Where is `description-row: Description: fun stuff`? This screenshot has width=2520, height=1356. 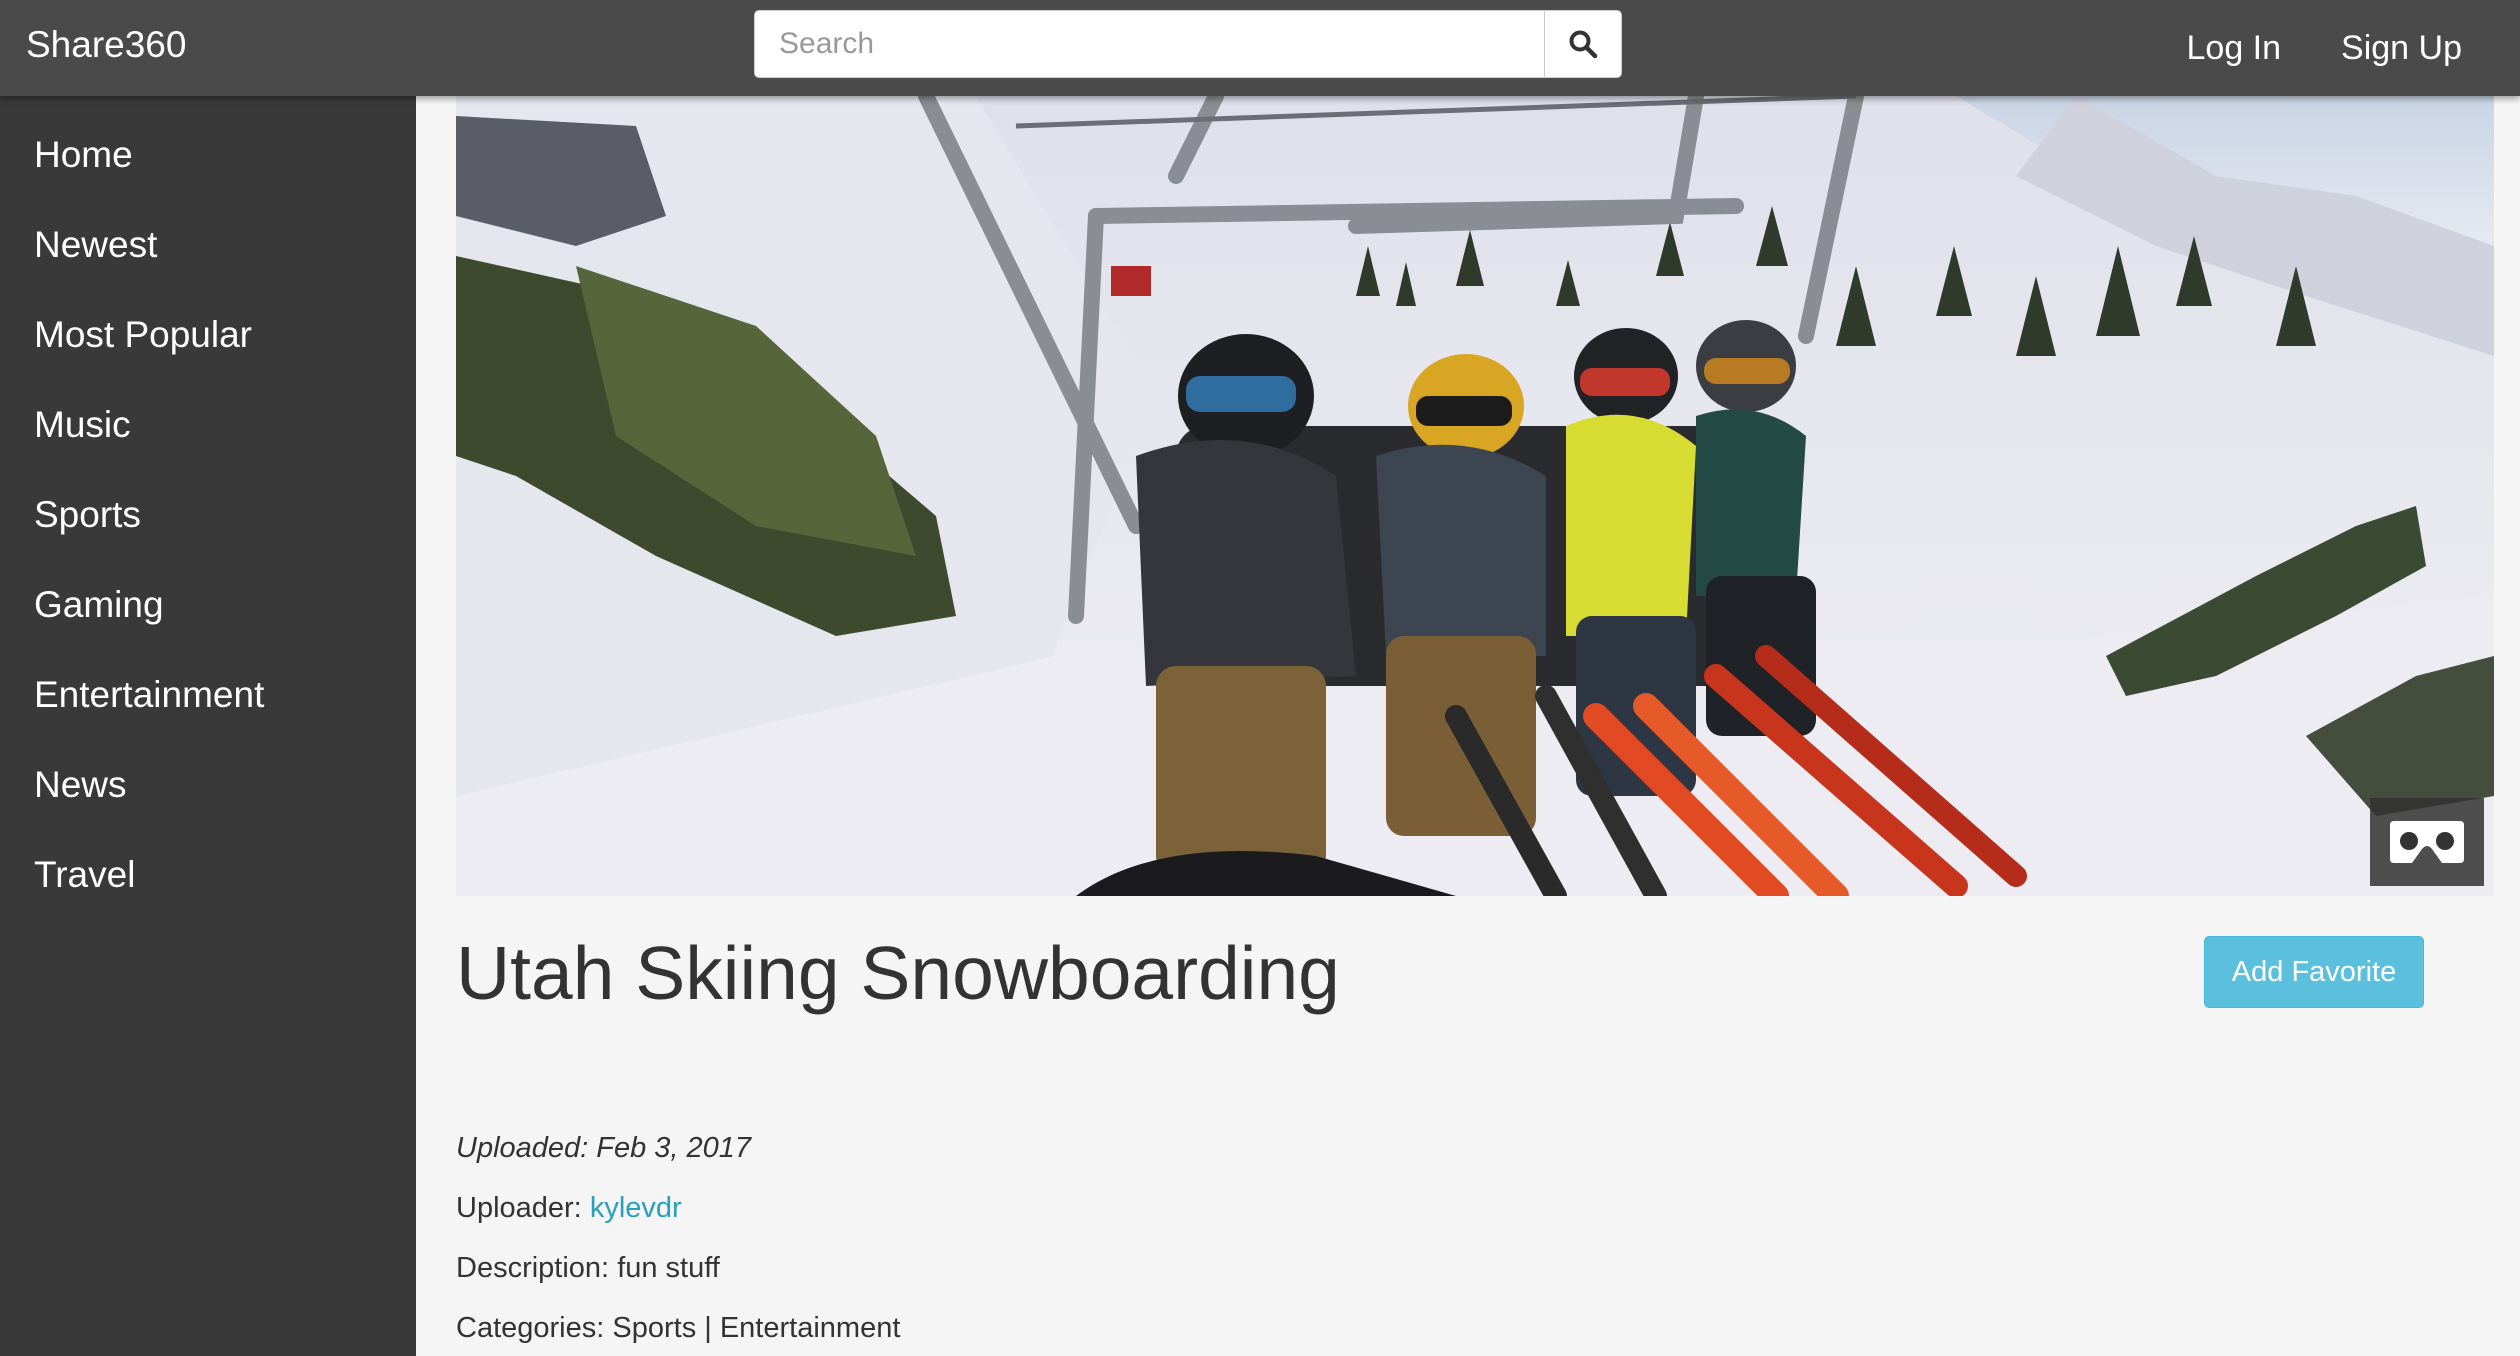 description-row: Description: fun stuff is located at coordinates (588, 1268).